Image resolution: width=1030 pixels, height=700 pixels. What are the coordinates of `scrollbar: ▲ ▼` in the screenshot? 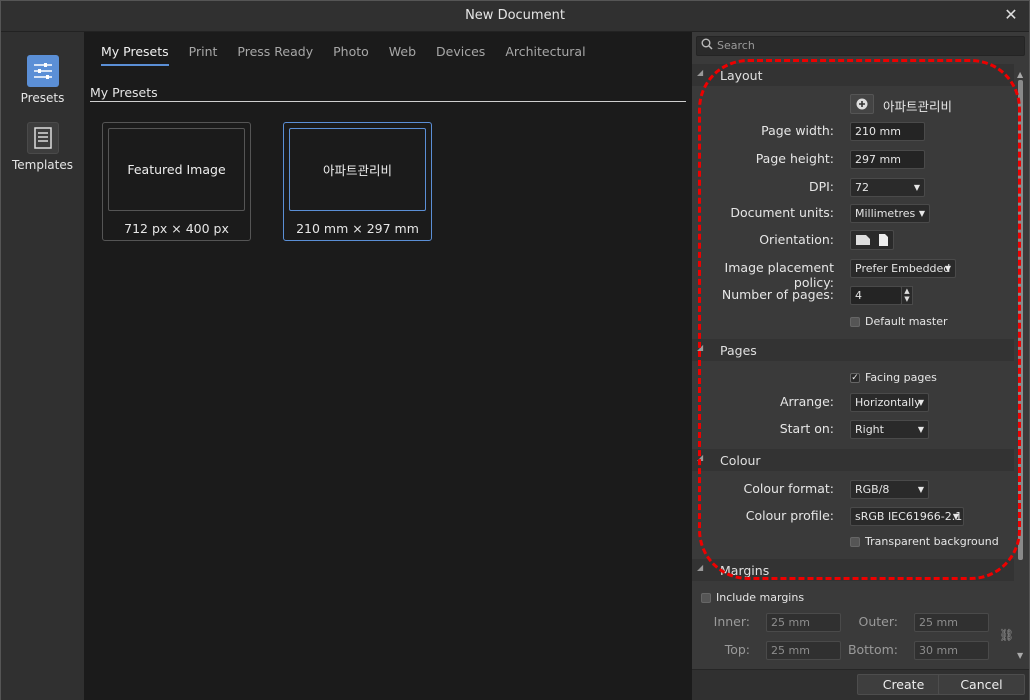 It's located at (1021, 365).